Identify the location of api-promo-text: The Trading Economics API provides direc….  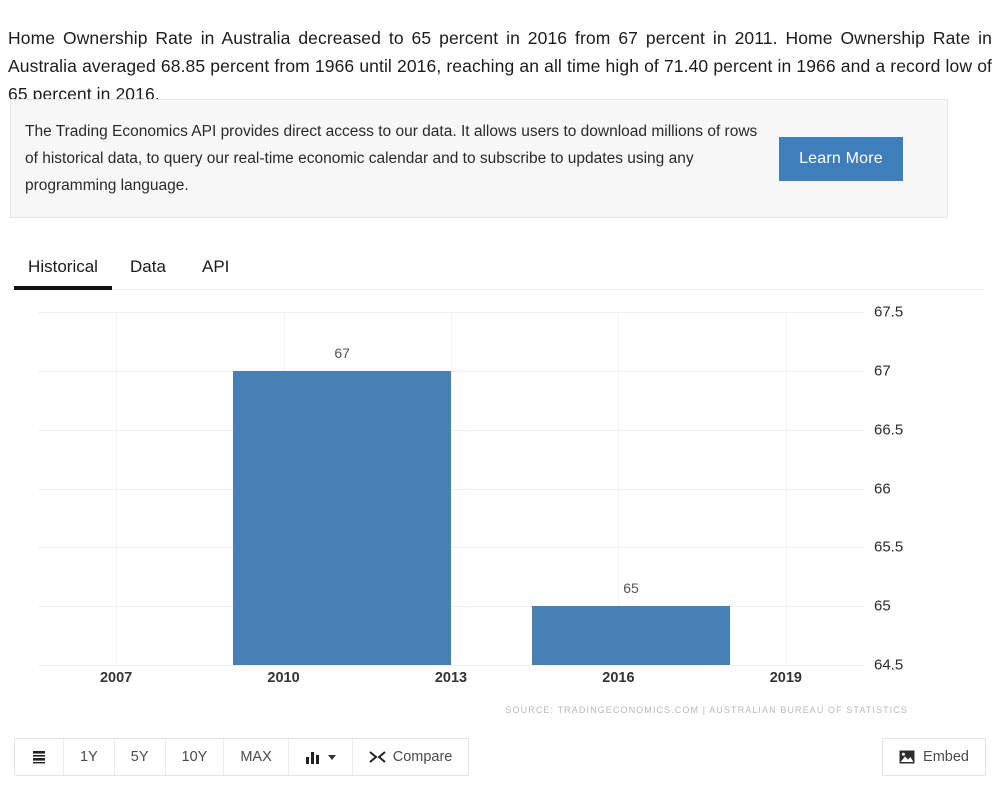
(391, 158).